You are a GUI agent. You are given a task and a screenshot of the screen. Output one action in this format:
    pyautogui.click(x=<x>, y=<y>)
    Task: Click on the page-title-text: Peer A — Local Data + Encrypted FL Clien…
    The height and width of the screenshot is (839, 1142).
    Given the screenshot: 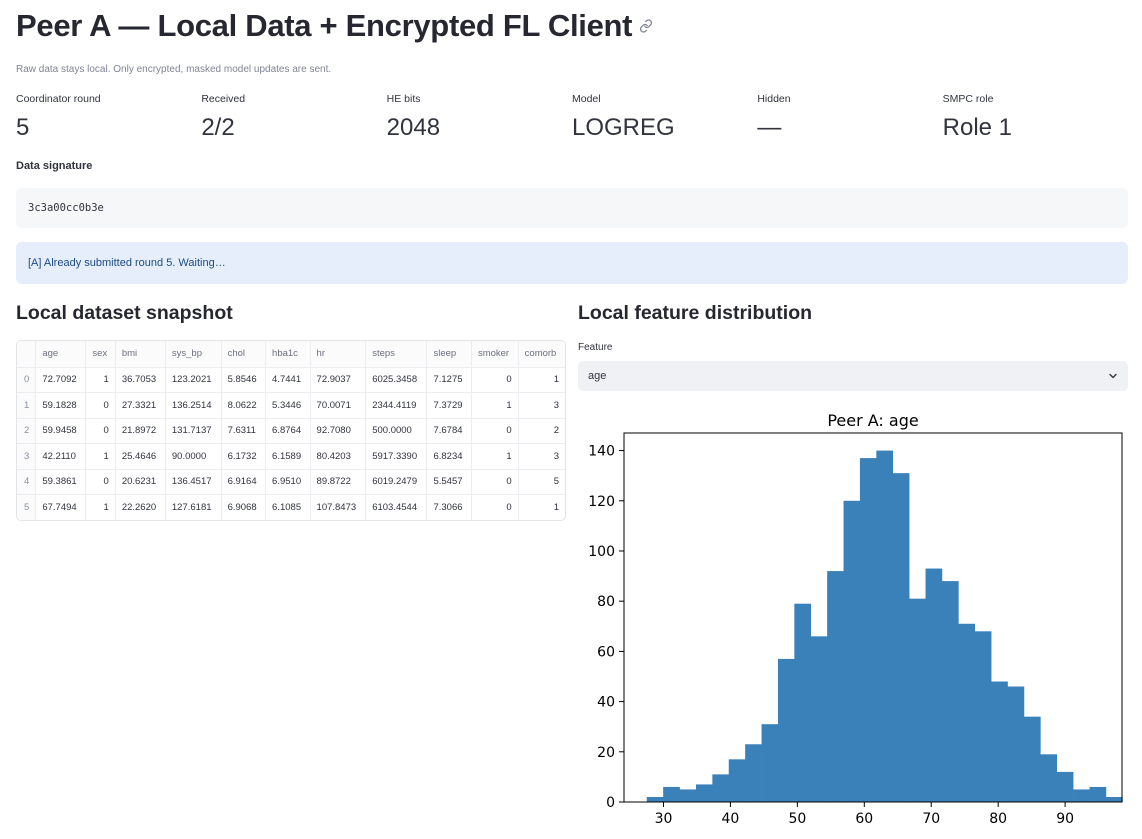 What is the action you would take?
    pyautogui.click(x=324, y=25)
    